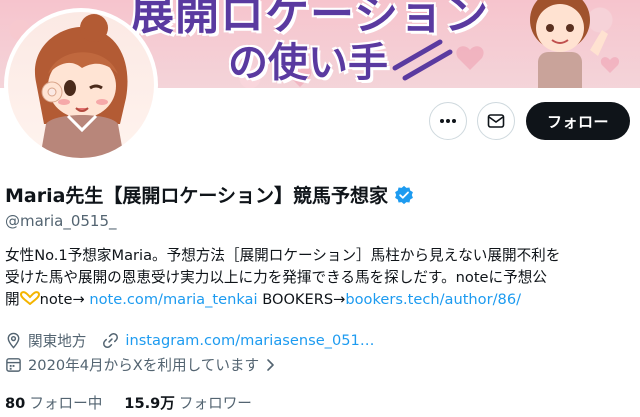 The image size is (640, 417). I want to click on note-link: note.com/maria_tenkai, so click(173, 299).